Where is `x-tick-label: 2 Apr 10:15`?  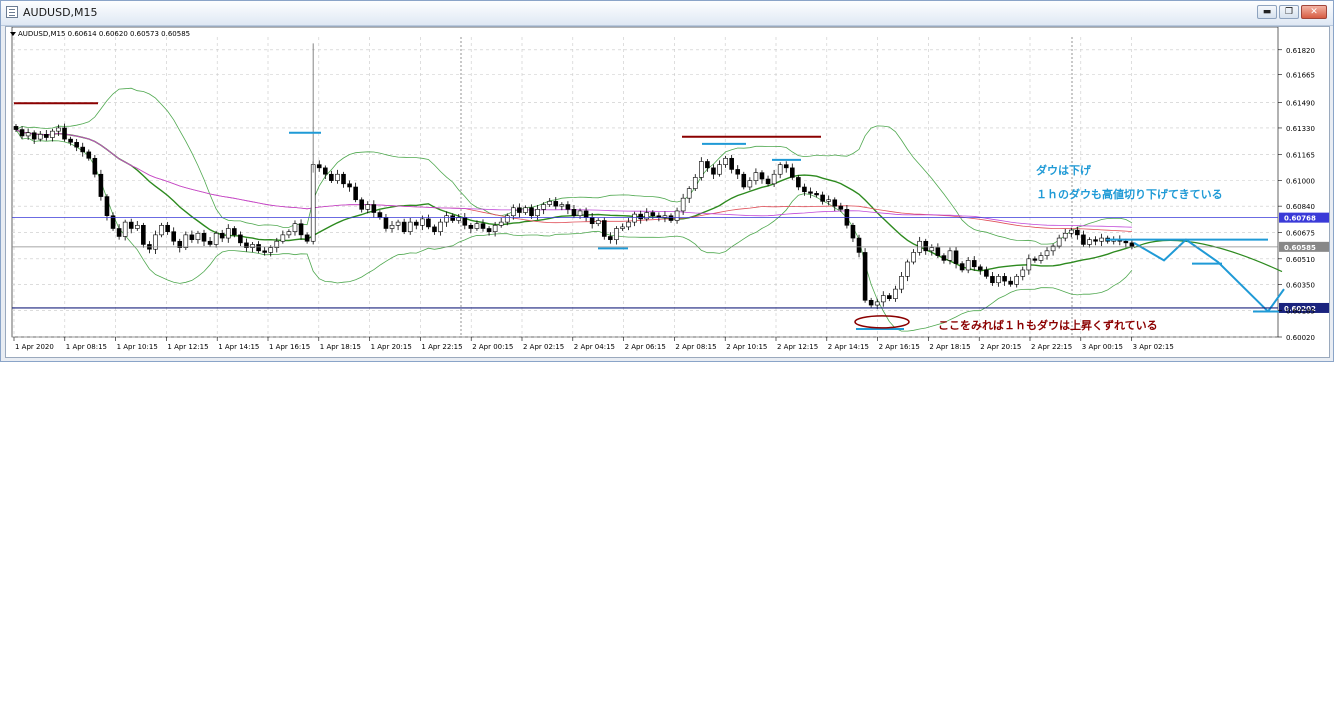 x-tick-label: 2 Apr 10:15 is located at coordinates (746, 347).